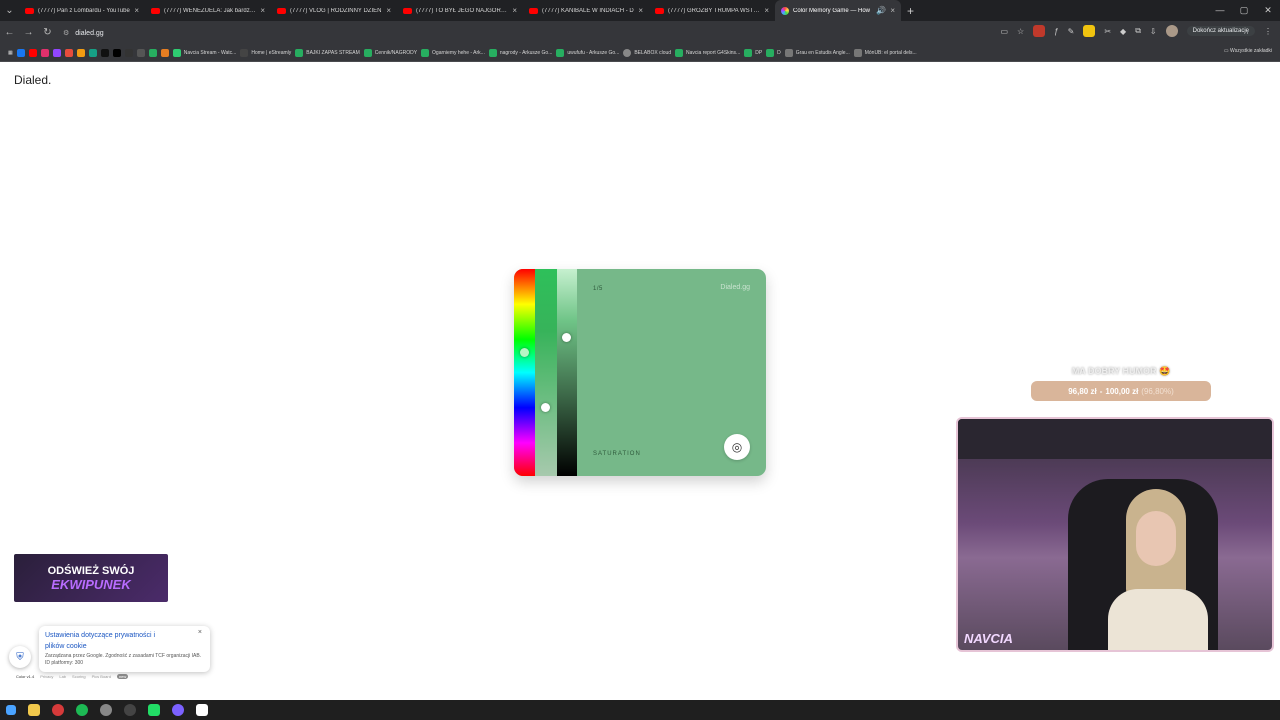 The image size is (1280, 720). I want to click on forward-icon: →, so click(28, 32).